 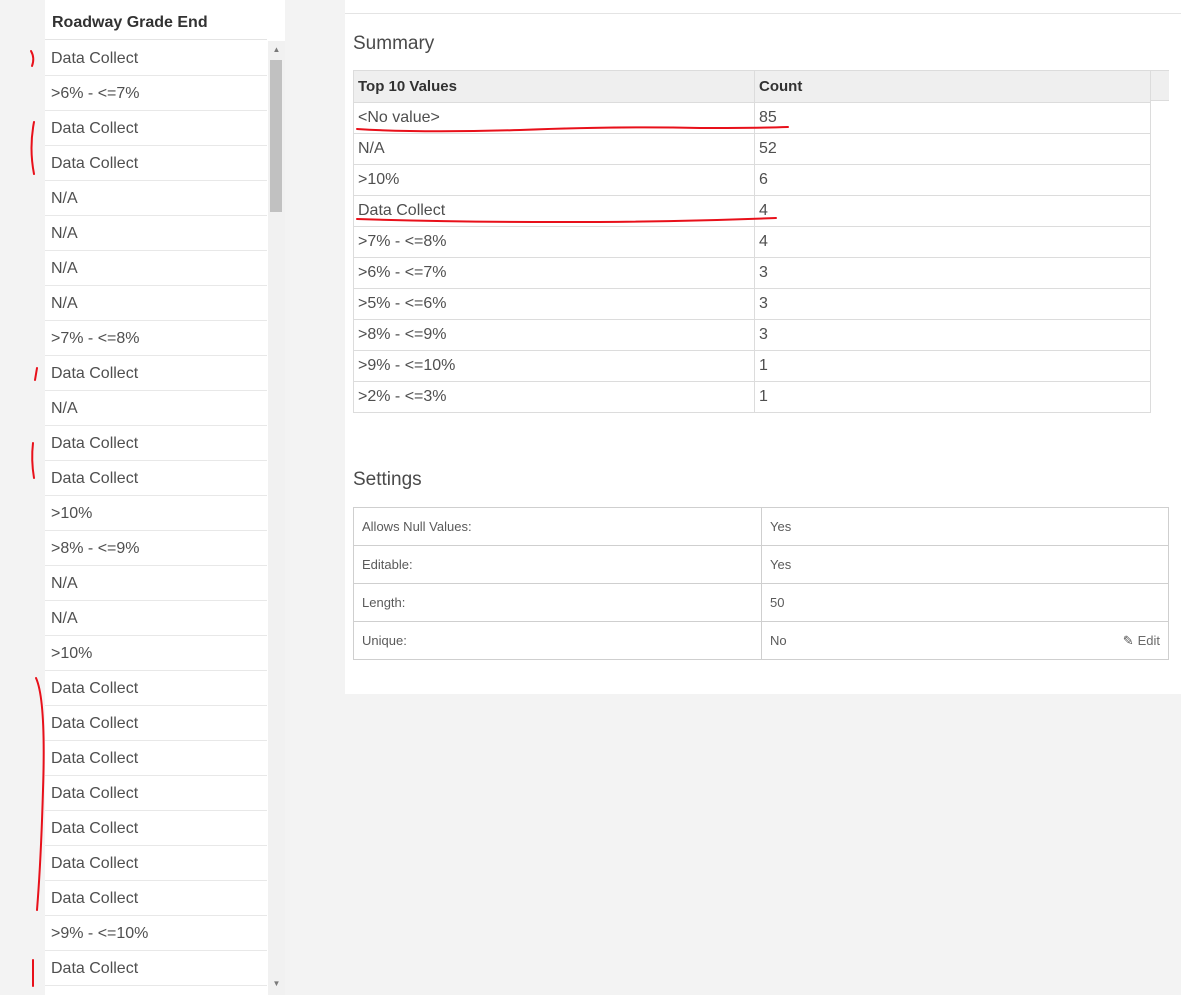 What do you see at coordinates (1160, 85) in the screenshot?
I see `table-header-filler` at bounding box center [1160, 85].